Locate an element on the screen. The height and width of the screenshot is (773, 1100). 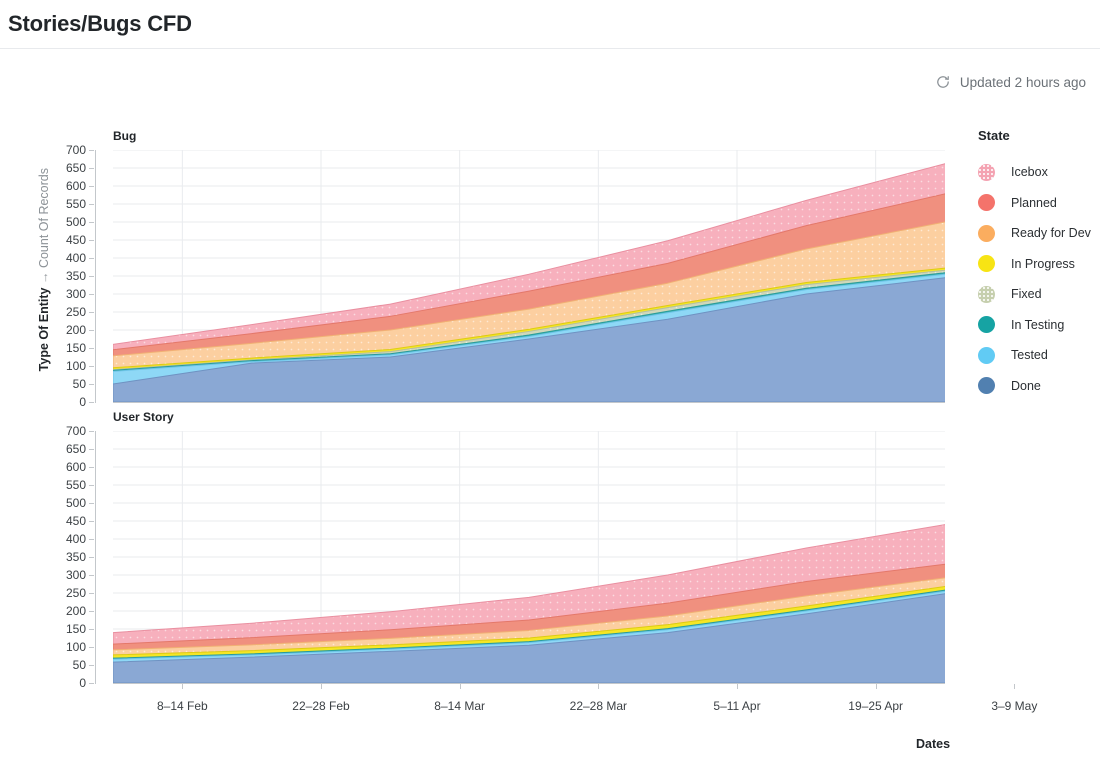
updated-text: Updated 2 hours ago is located at coordinates (1022, 82).